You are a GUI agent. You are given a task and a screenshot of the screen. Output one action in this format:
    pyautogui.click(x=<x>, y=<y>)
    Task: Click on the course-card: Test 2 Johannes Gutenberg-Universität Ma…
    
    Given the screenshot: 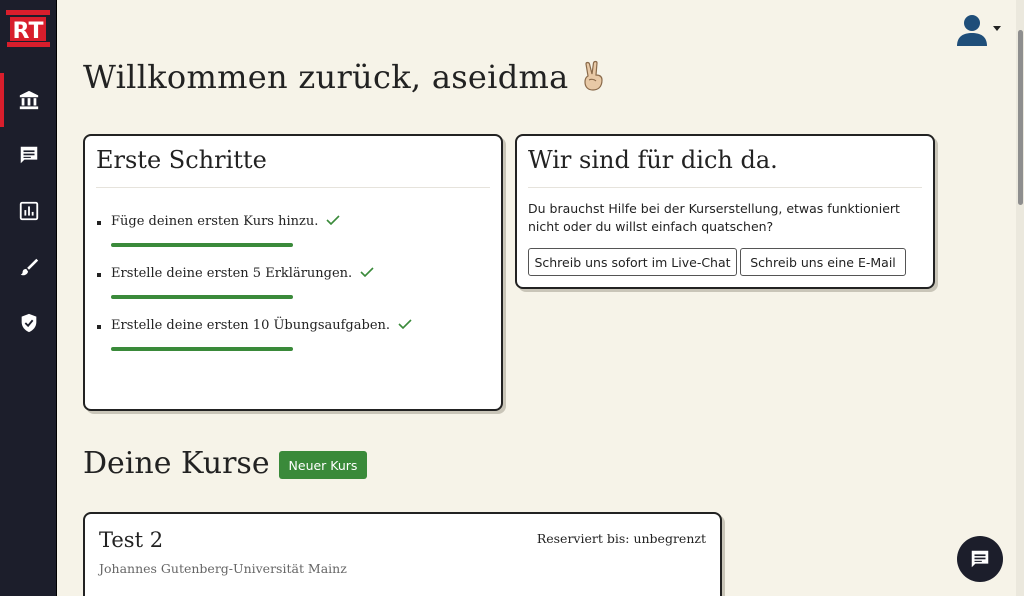 What is the action you would take?
    pyautogui.click(x=402, y=554)
    